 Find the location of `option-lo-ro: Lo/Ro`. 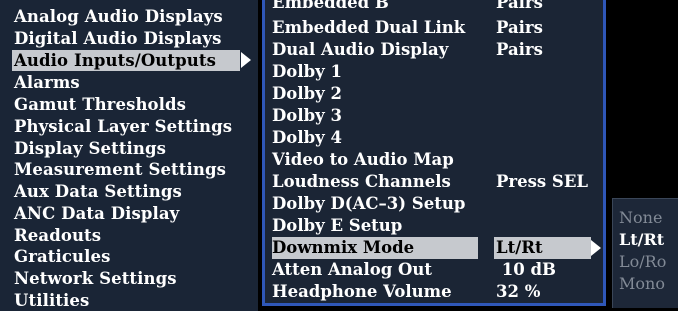

option-lo-ro: Lo/Ro is located at coordinates (642, 262).